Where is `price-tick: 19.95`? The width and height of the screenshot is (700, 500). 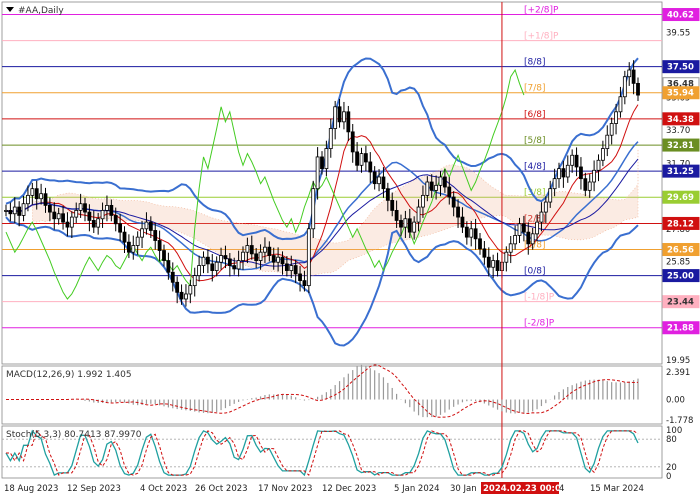
price-tick: 19.95 is located at coordinates (678, 361).